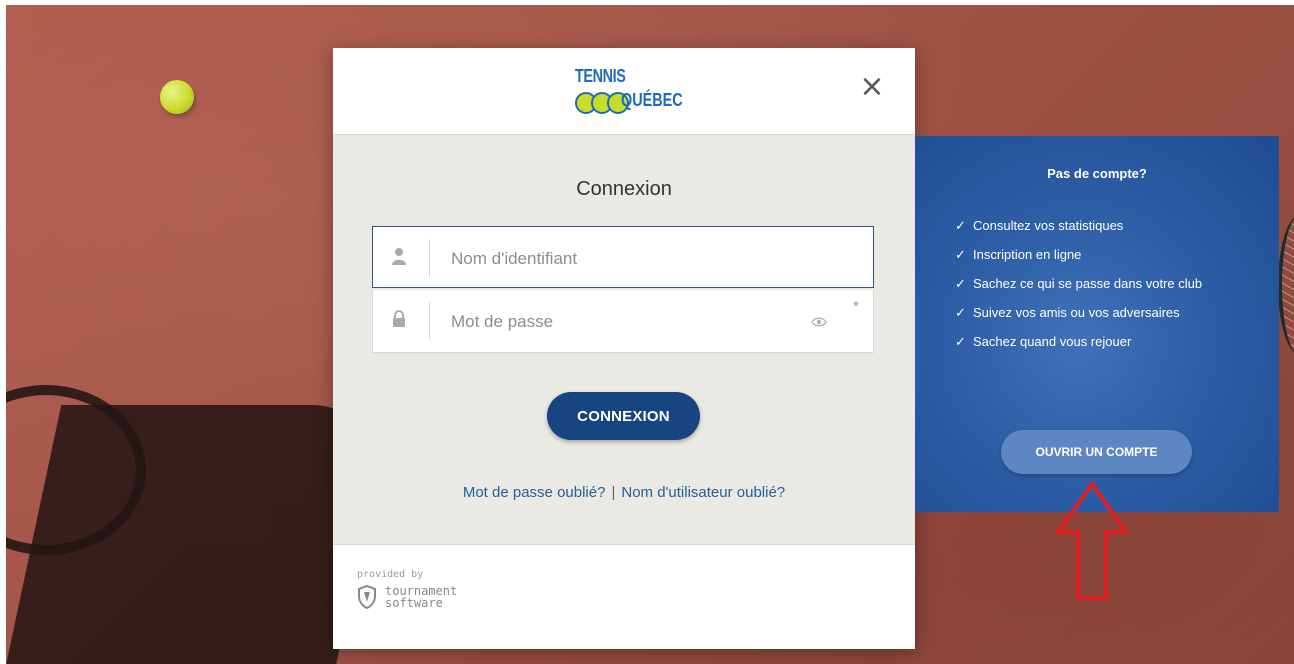 This screenshot has height=664, width=1294. Describe the element at coordinates (819, 322) in the screenshot. I see `eye-icon` at that location.